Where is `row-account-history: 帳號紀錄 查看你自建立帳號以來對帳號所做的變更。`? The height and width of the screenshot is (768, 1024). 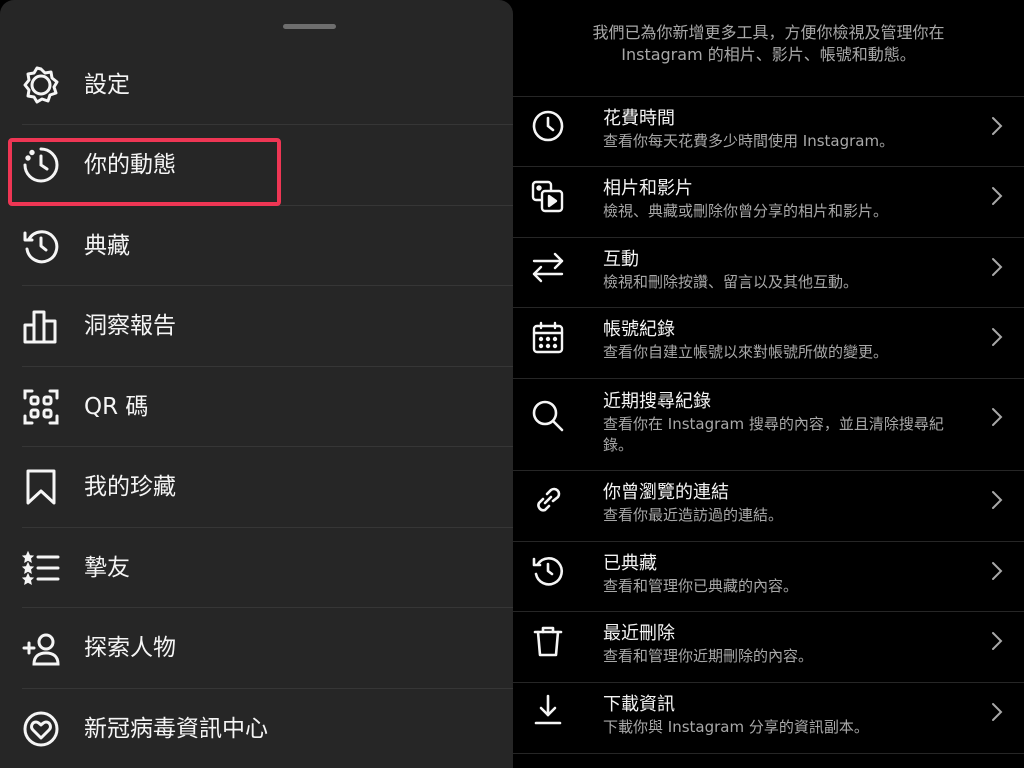
row-account-history: 帳號紀錄 查看你自建立帳號以來對帳號所做的變更。 is located at coordinates (768, 342).